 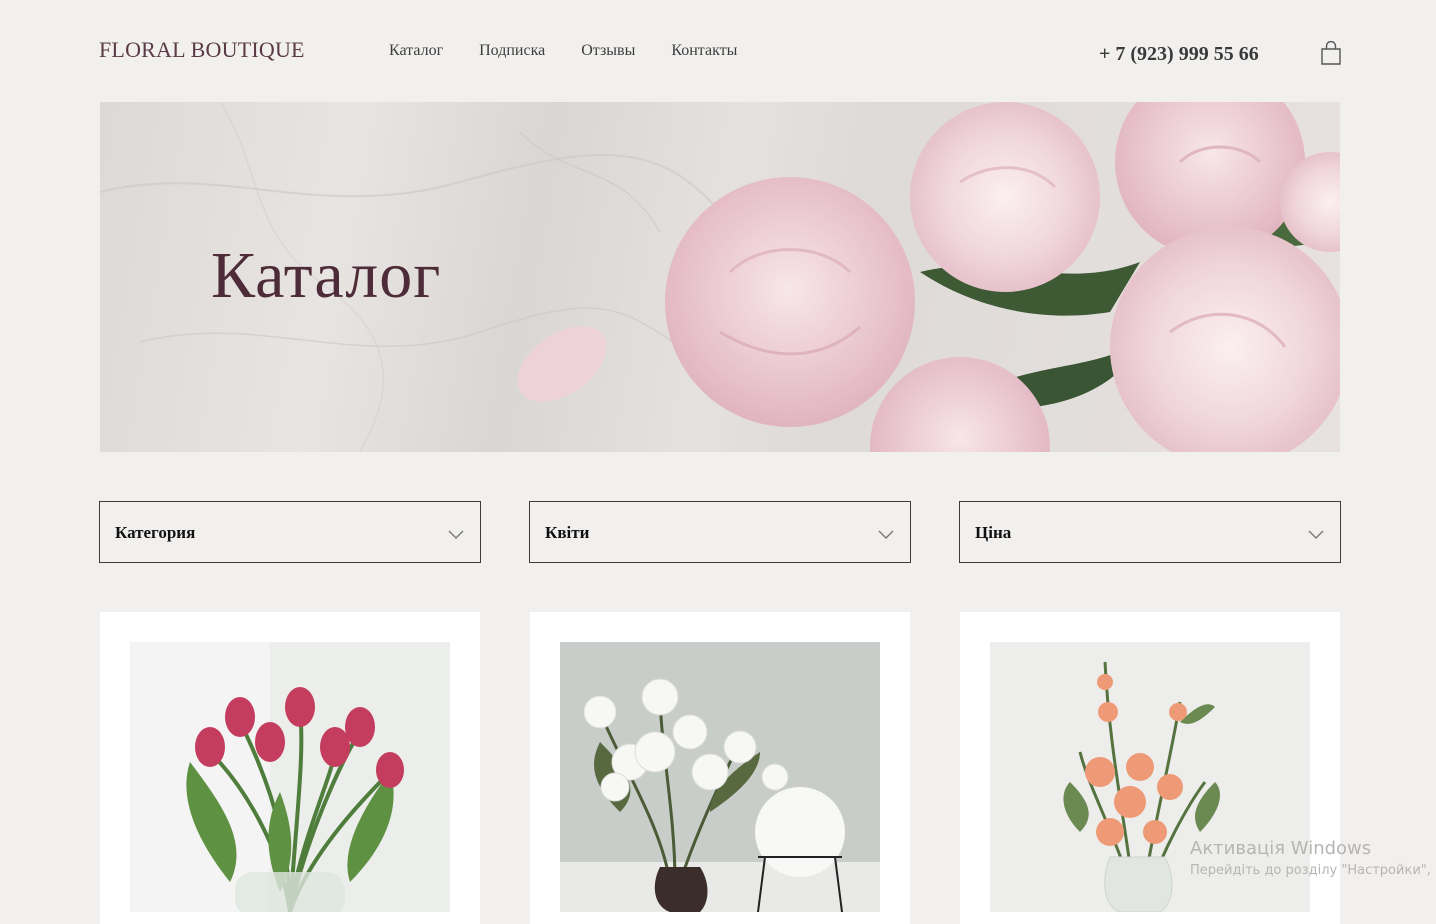 I want to click on price-filter-select: Ціна, so click(x=1150, y=532).